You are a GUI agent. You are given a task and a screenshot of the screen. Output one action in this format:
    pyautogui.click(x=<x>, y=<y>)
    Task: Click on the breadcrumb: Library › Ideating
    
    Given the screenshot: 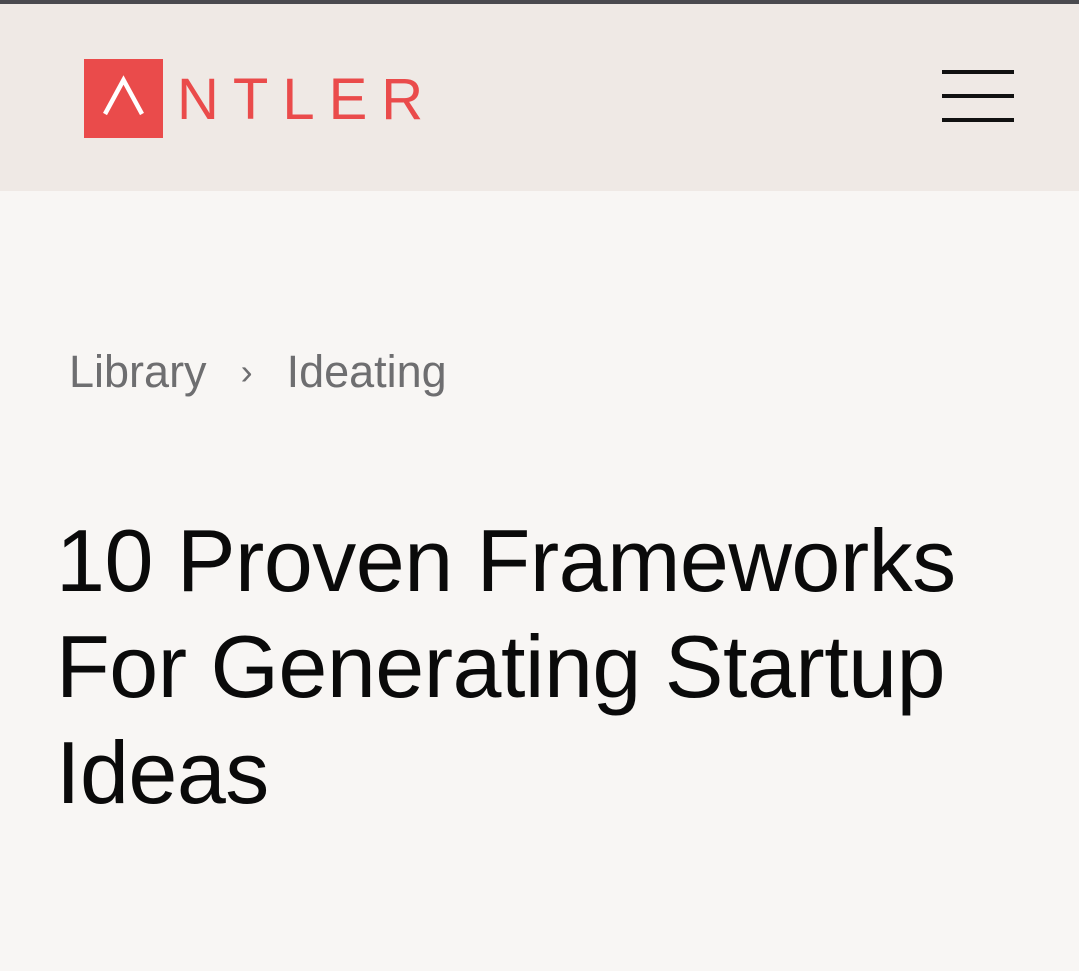 What is the action you would take?
    pyautogui.click(x=258, y=372)
    